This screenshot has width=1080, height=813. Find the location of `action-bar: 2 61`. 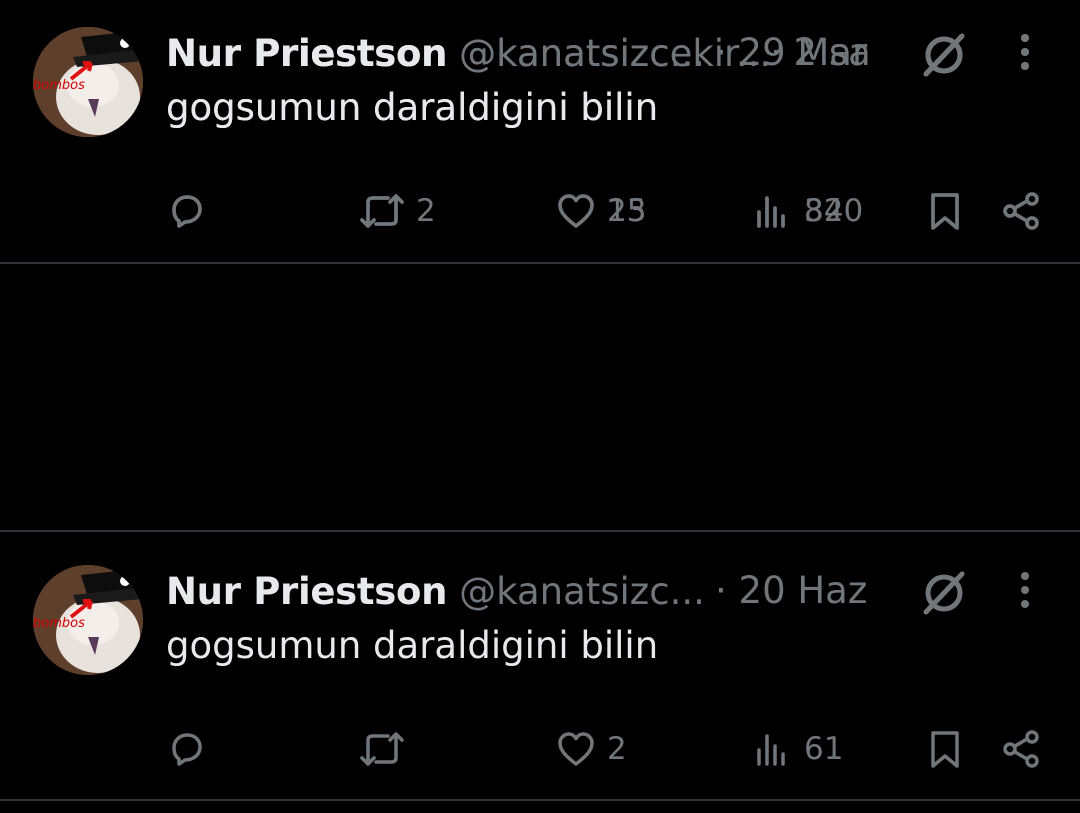

action-bar: 2 61 is located at coordinates (540, 749).